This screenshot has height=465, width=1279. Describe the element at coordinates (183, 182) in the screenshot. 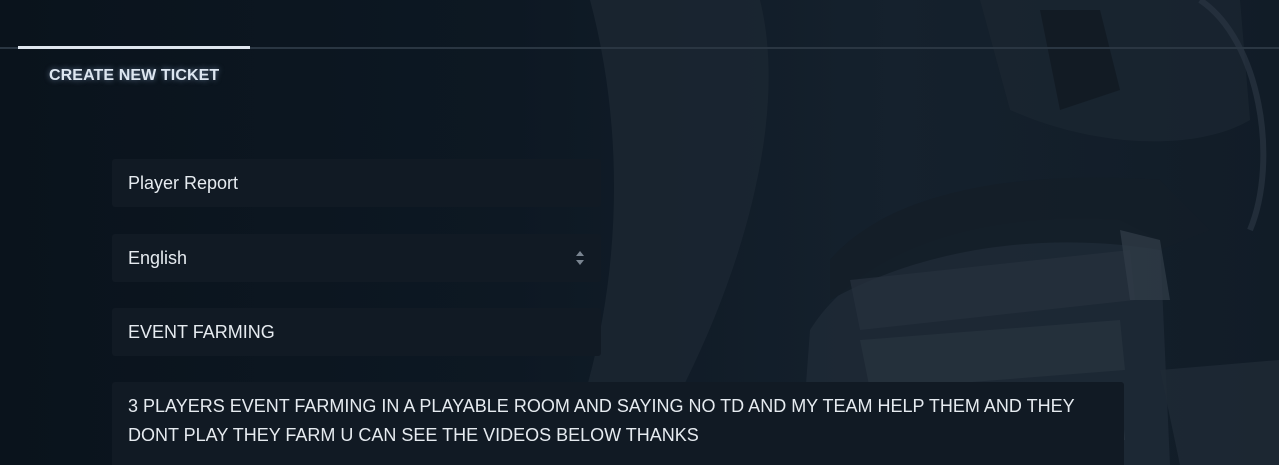

I see `category-value: Player Report` at that location.